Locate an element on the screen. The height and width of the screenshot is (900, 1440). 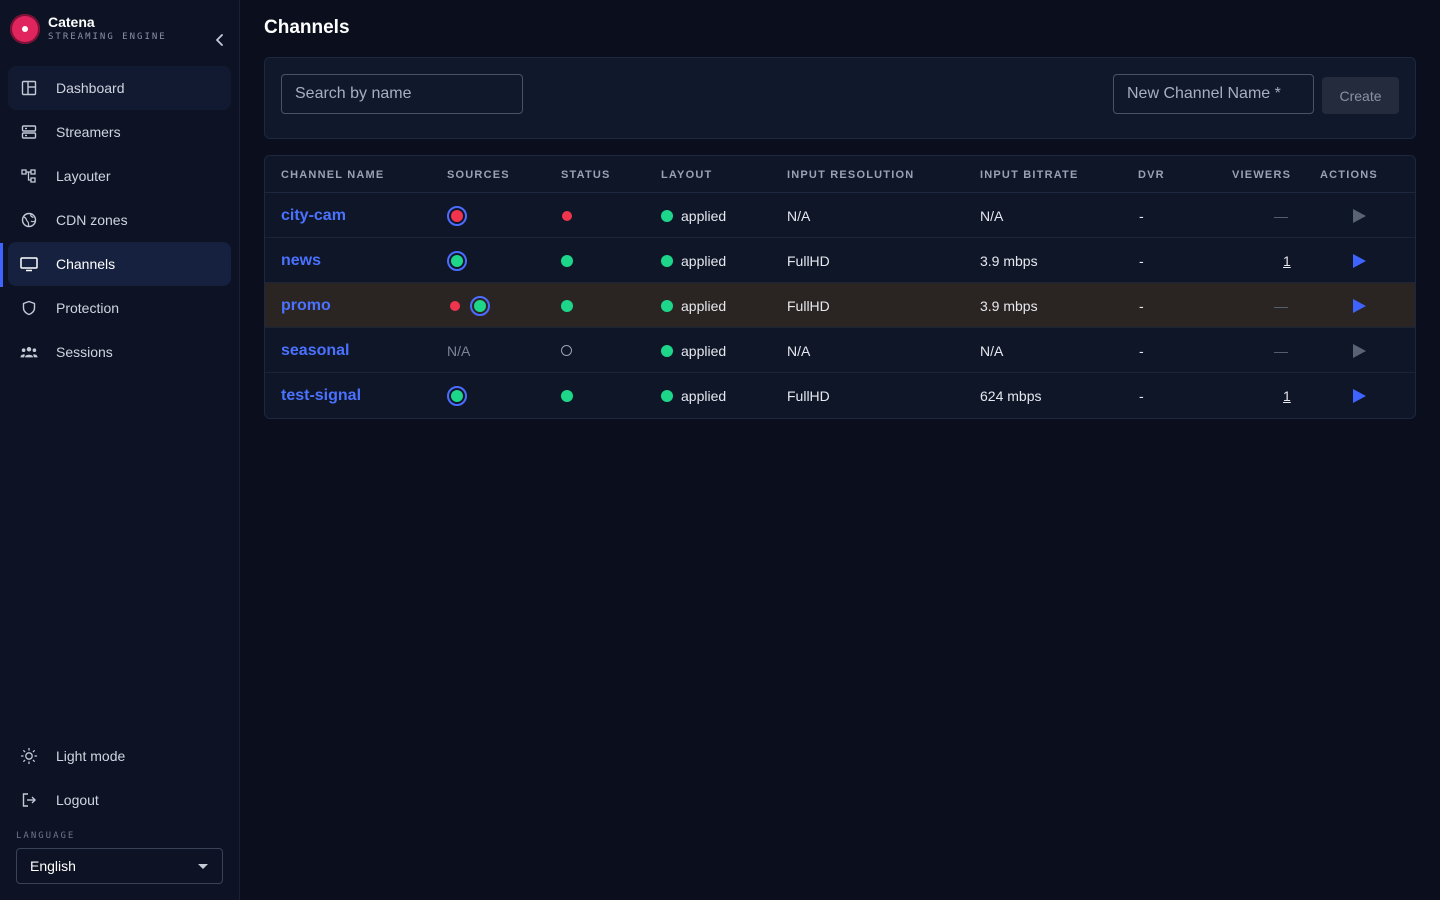
sidebar-item-channels: Channels is located at coordinates (119, 264).